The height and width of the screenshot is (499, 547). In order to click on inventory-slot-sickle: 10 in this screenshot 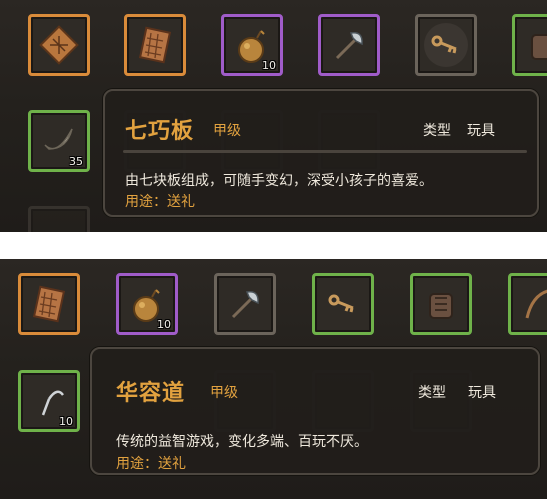, I will do `click(49, 401)`.